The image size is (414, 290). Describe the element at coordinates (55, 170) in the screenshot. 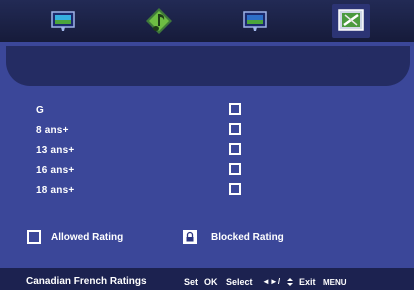

I see `rating-label: 16 ans+` at that location.